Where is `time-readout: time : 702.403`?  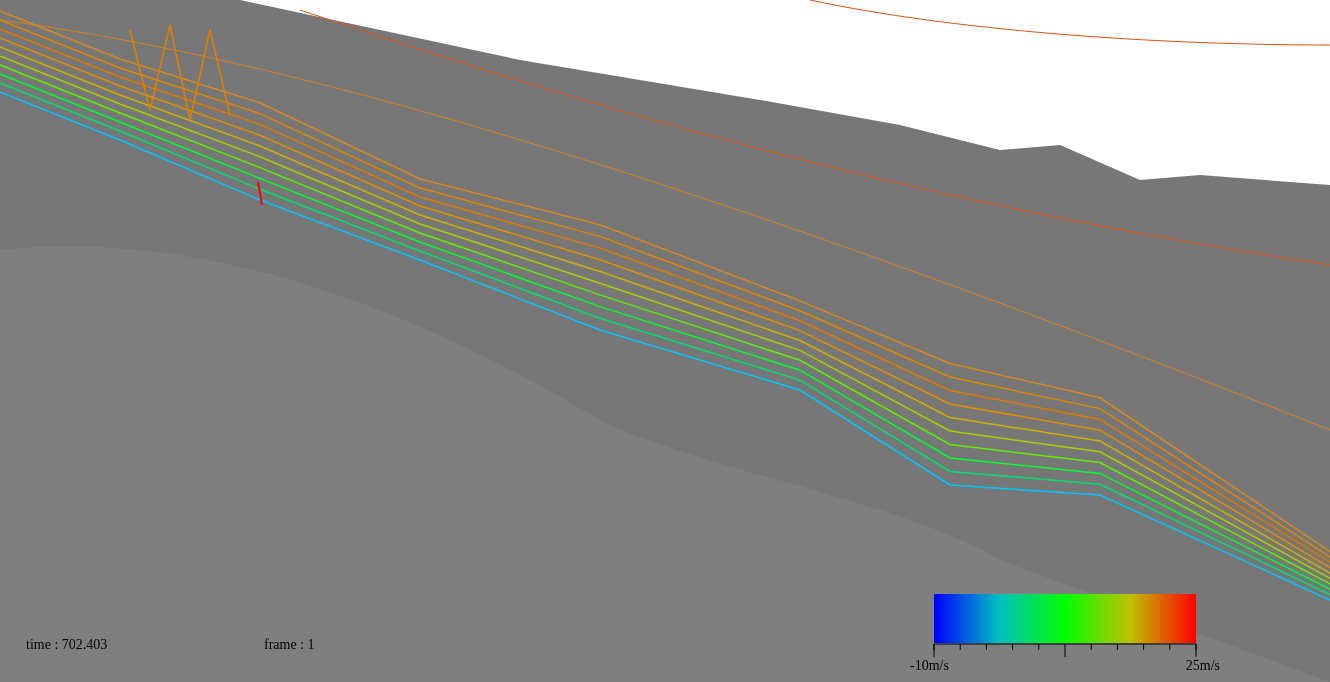 time-readout: time : 702.403 is located at coordinates (67, 645).